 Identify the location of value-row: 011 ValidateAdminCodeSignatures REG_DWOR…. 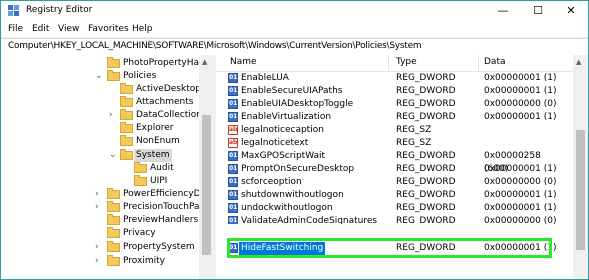
(391, 219).